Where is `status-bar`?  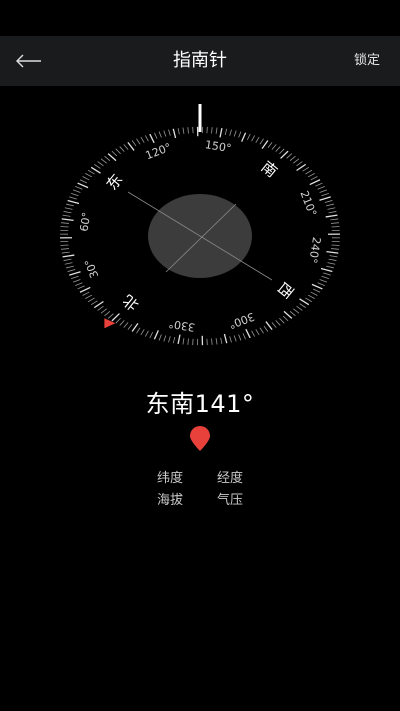
status-bar is located at coordinates (200, 18).